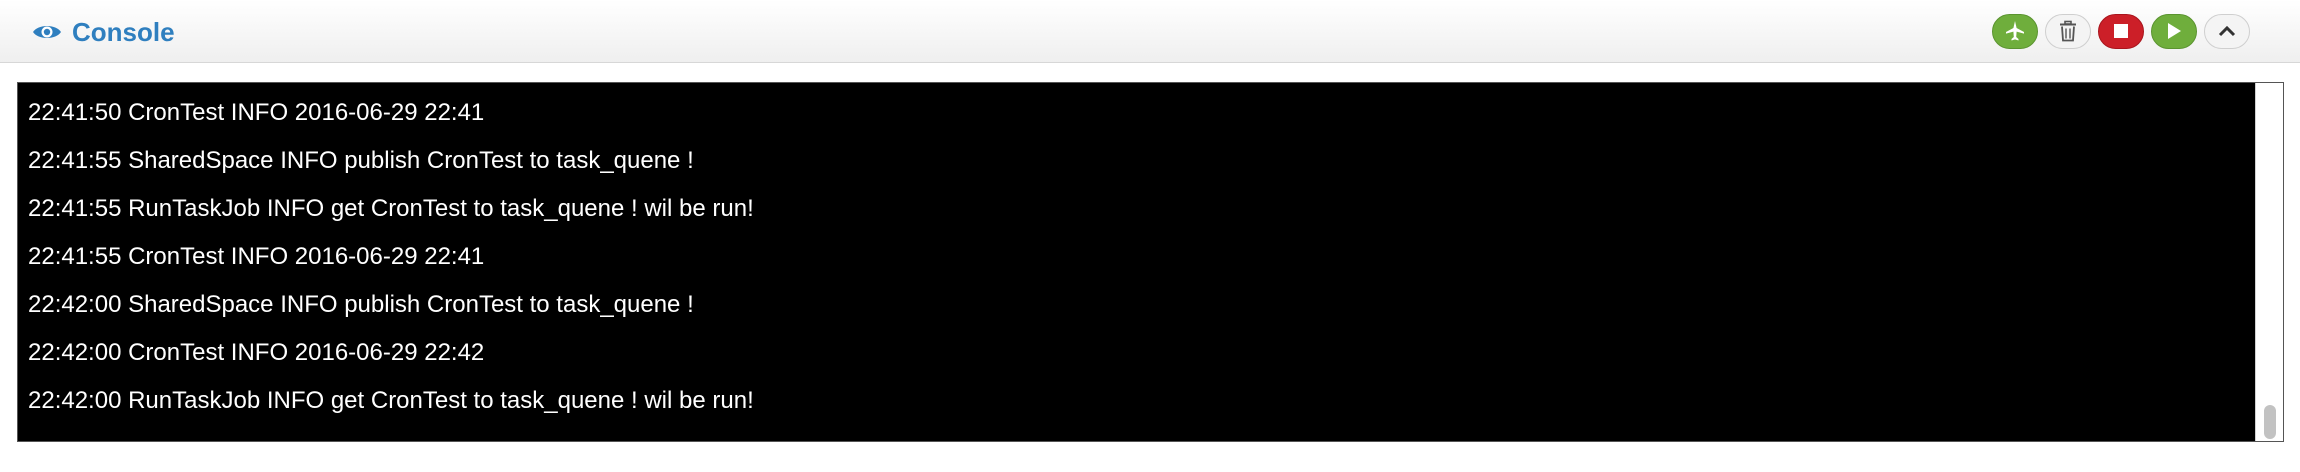  Describe the element at coordinates (47, 32) in the screenshot. I see `eye-icon` at that location.